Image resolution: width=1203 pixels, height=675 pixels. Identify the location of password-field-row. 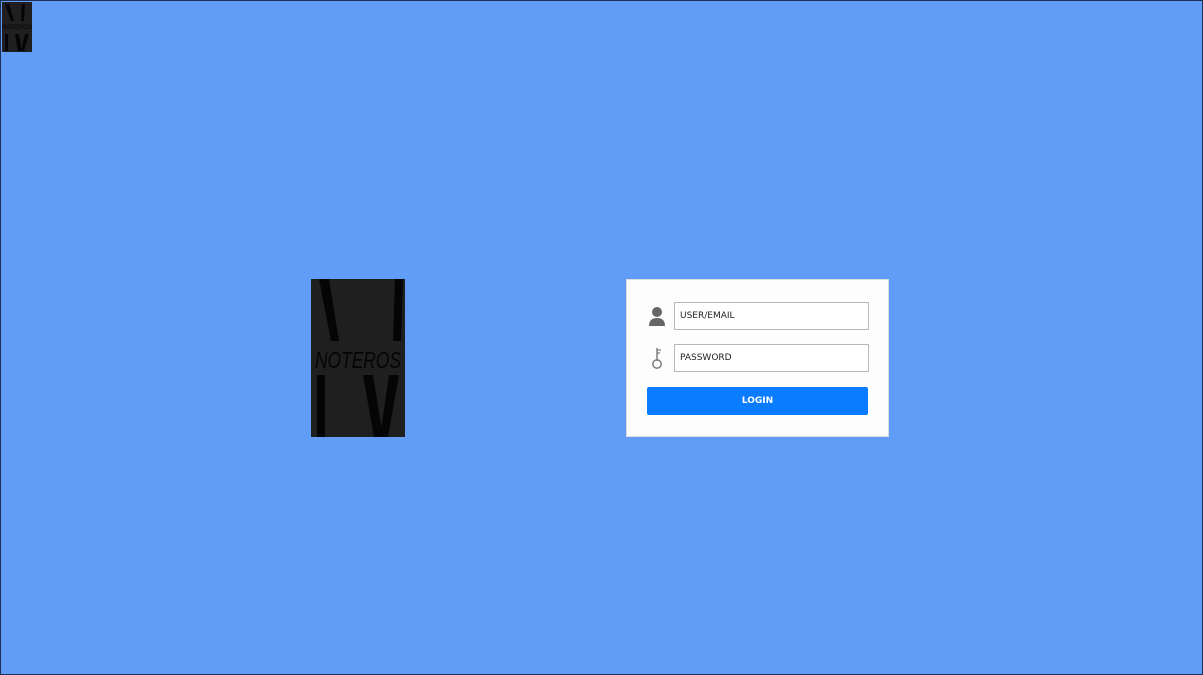
(758, 358).